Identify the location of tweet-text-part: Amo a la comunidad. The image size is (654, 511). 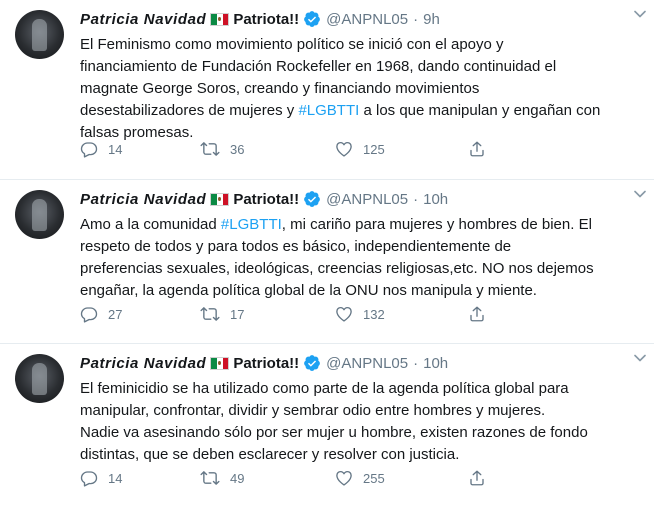
(150, 224).